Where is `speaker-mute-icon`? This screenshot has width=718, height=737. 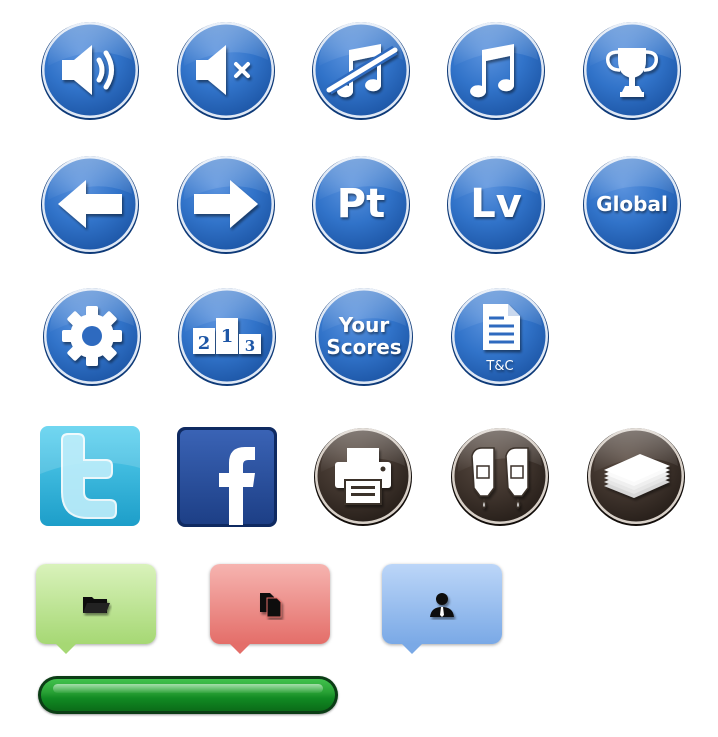
speaker-mute-icon is located at coordinates (223, 70).